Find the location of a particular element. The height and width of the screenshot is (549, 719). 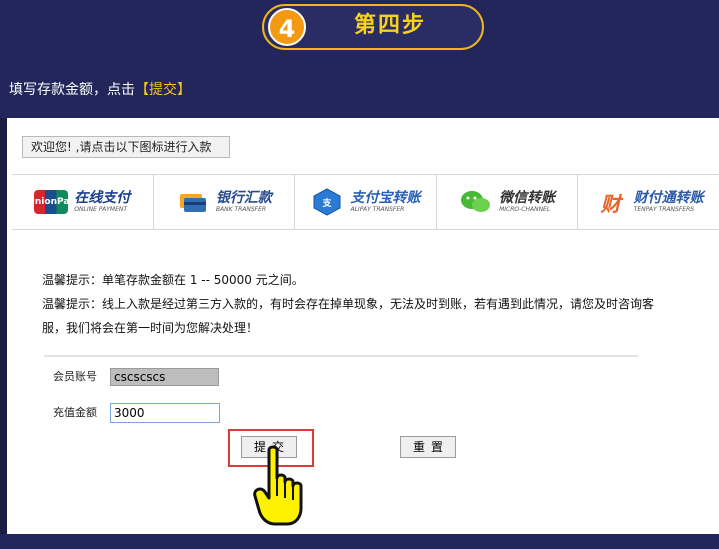

divider is located at coordinates (341, 356).